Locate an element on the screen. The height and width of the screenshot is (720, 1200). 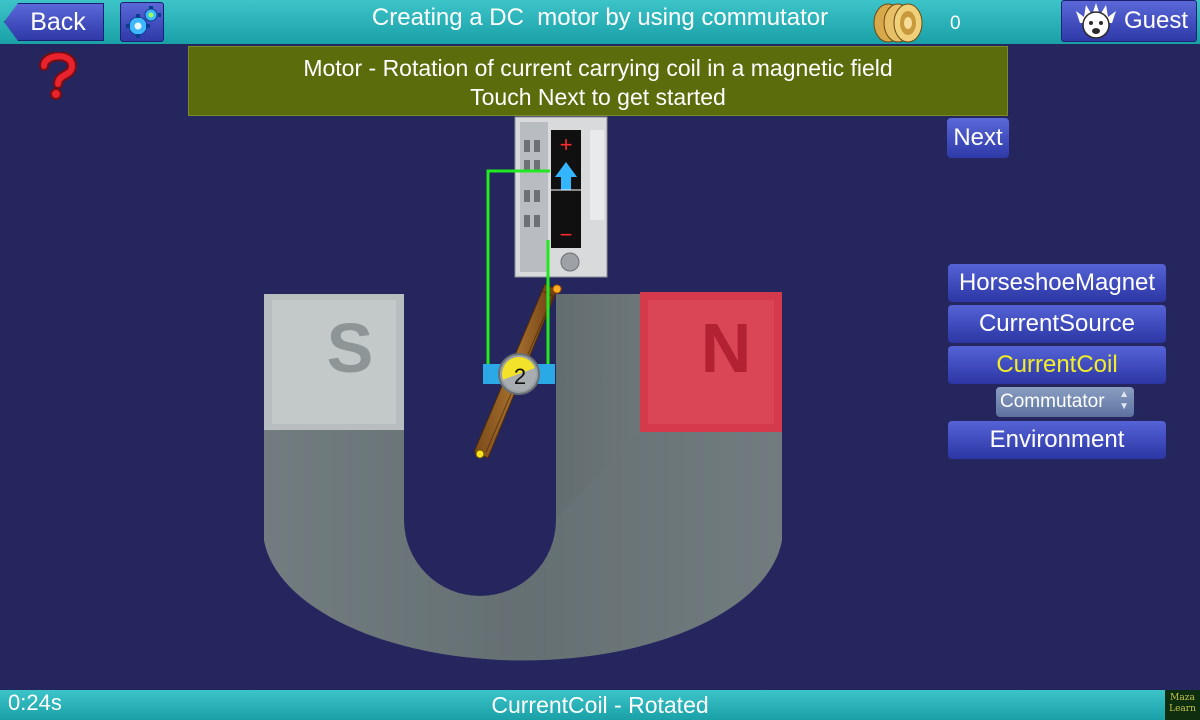
status-message: CurrentCoil - Rotated is located at coordinates (600, 705).